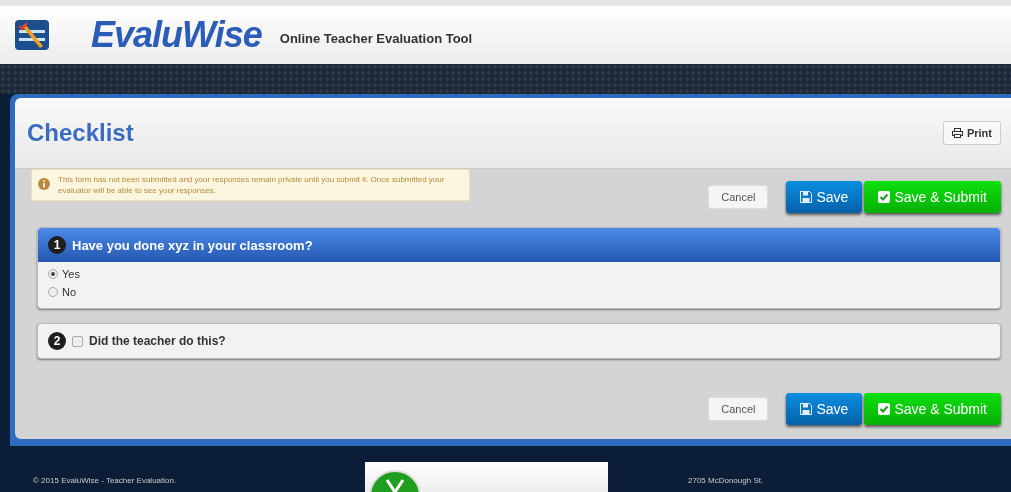 This screenshot has width=1011, height=492. I want to click on option-label: Yes, so click(71, 274).